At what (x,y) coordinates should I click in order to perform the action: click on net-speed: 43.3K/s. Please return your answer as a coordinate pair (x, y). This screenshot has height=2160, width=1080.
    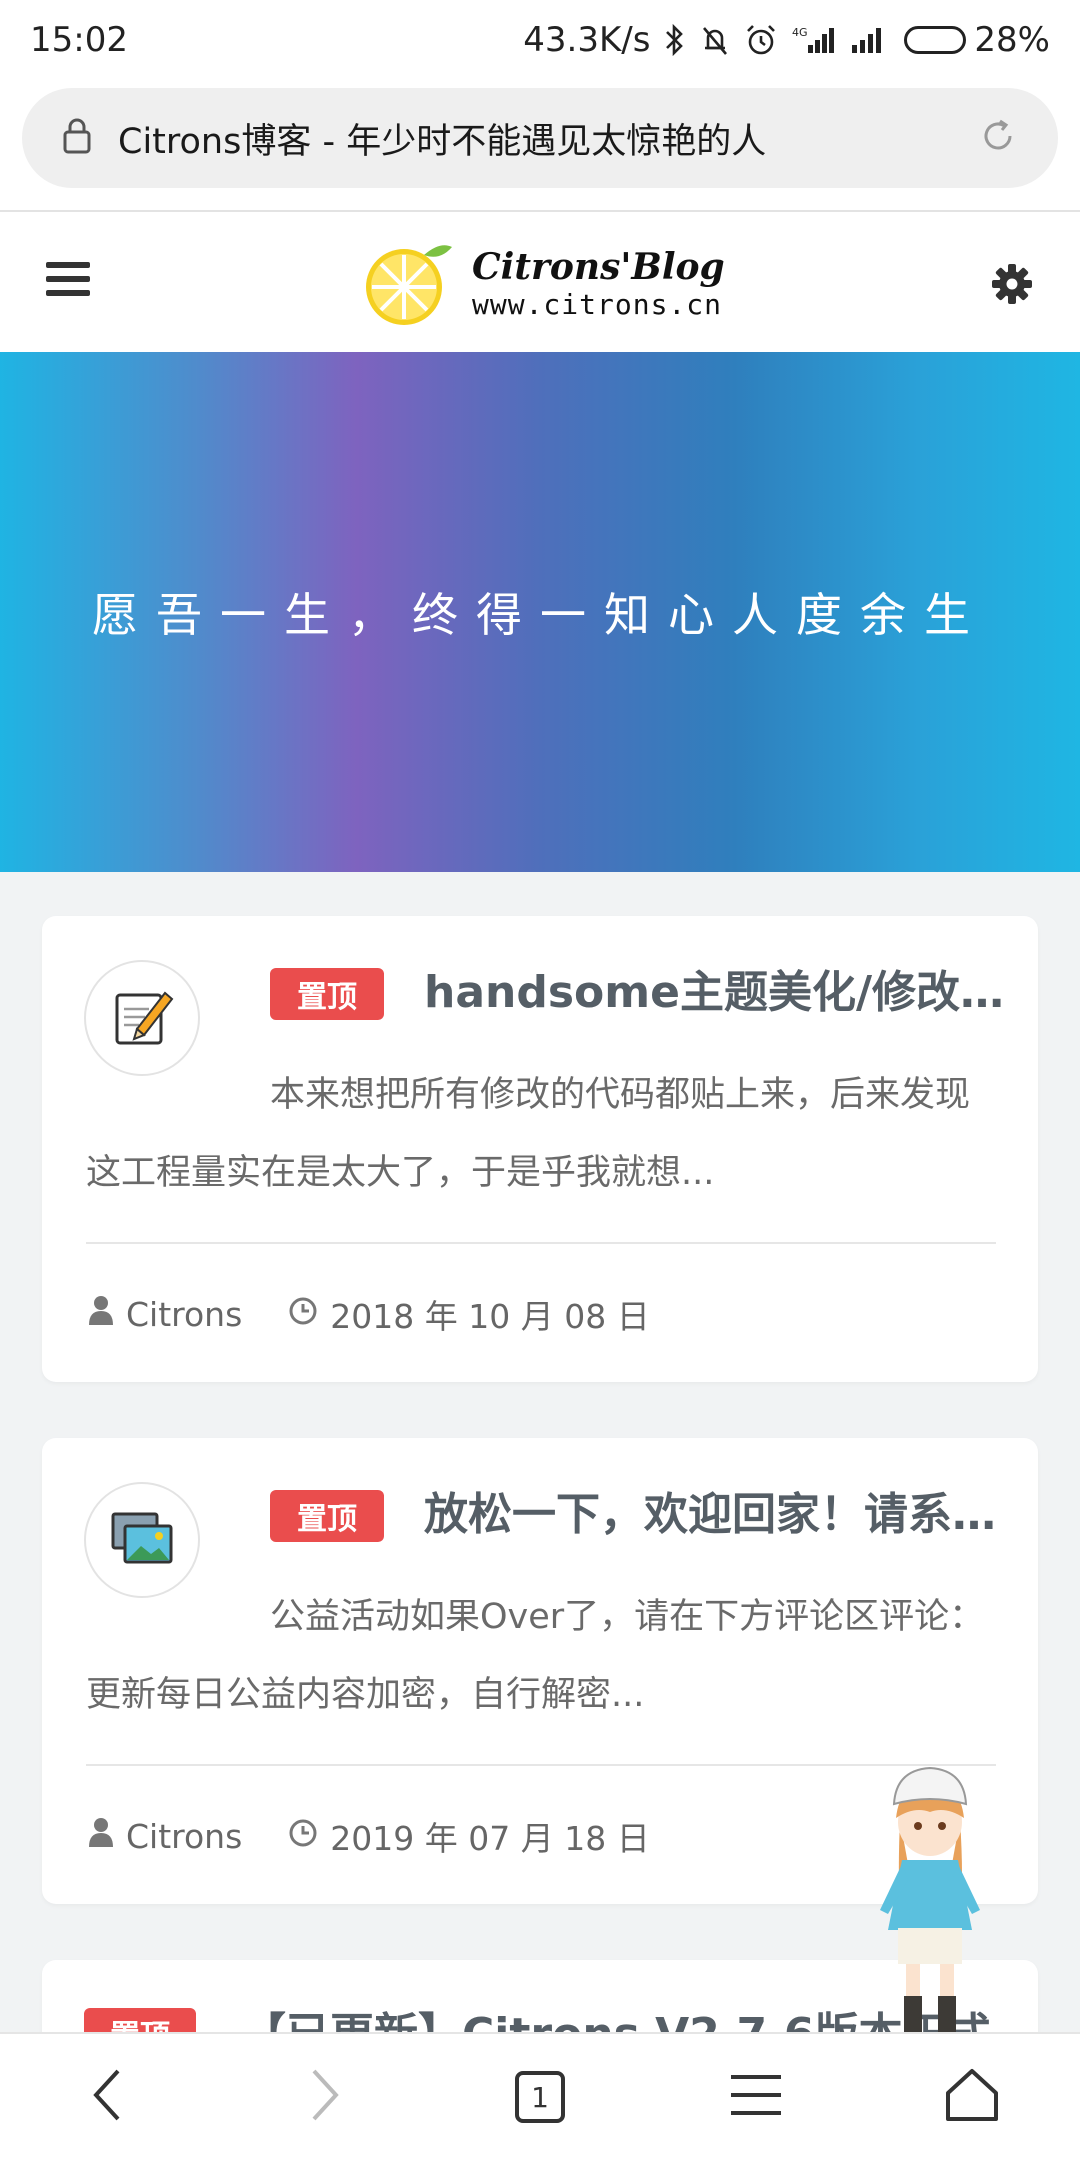
    Looking at the image, I should click on (587, 40).